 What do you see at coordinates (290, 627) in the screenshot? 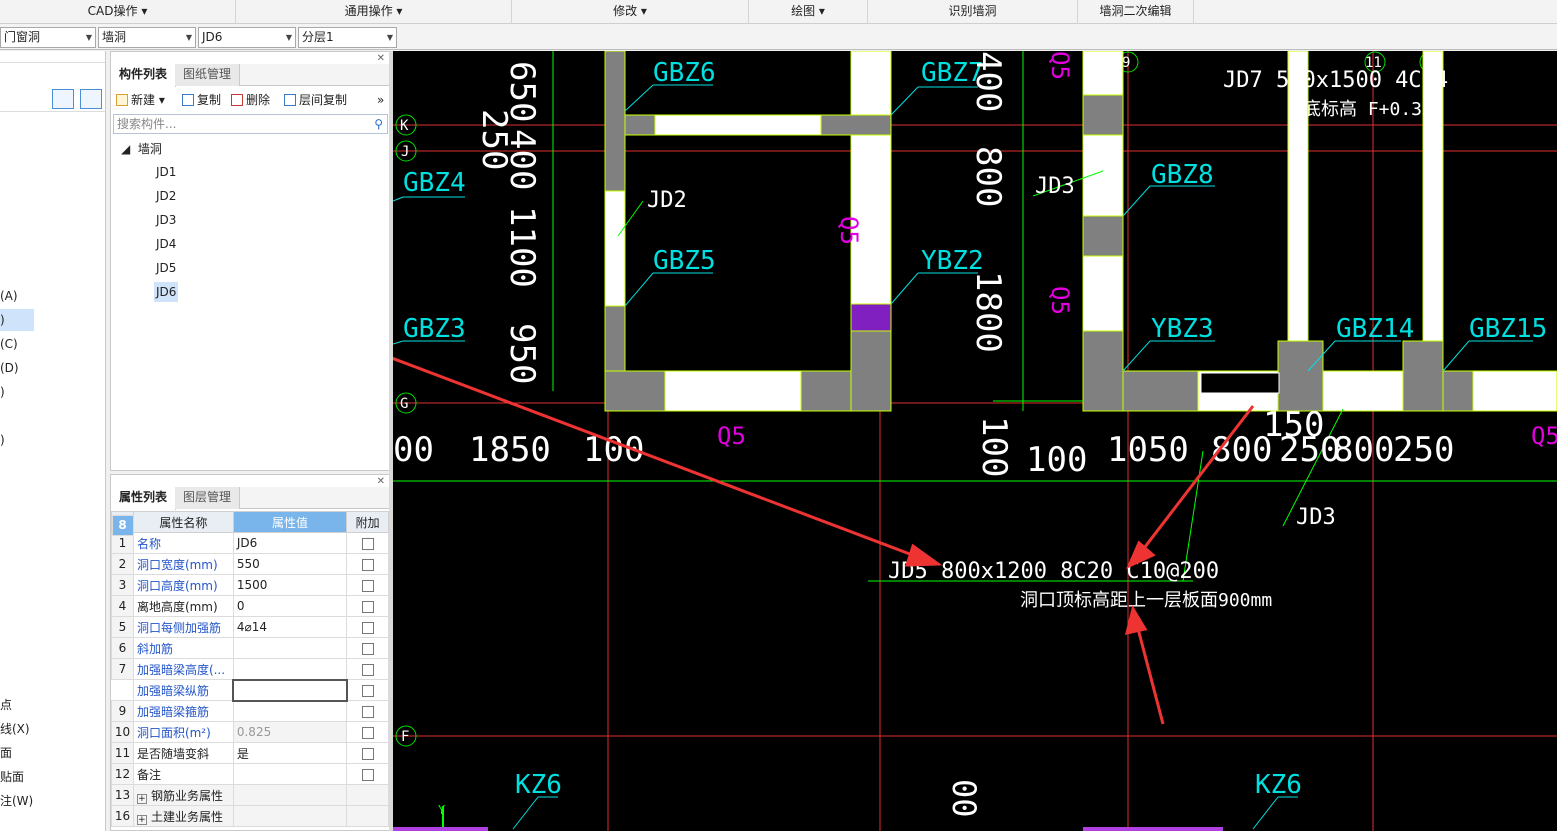
I see `property-value: 4⌀14` at bounding box center [290, 627].